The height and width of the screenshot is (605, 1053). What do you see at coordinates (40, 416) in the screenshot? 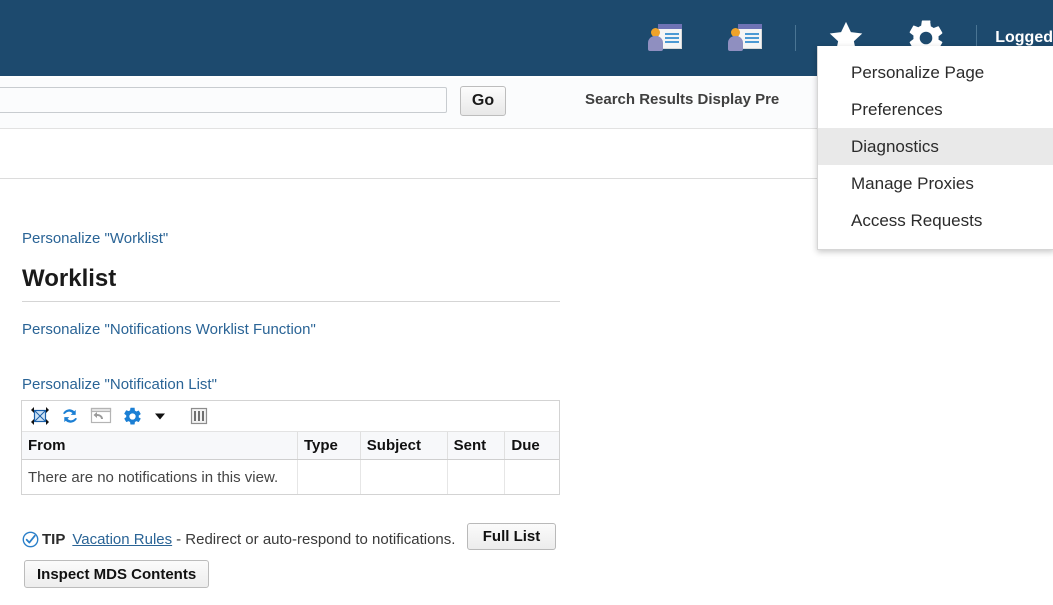
I see `detach-icon` at bounding box center [40, 416].